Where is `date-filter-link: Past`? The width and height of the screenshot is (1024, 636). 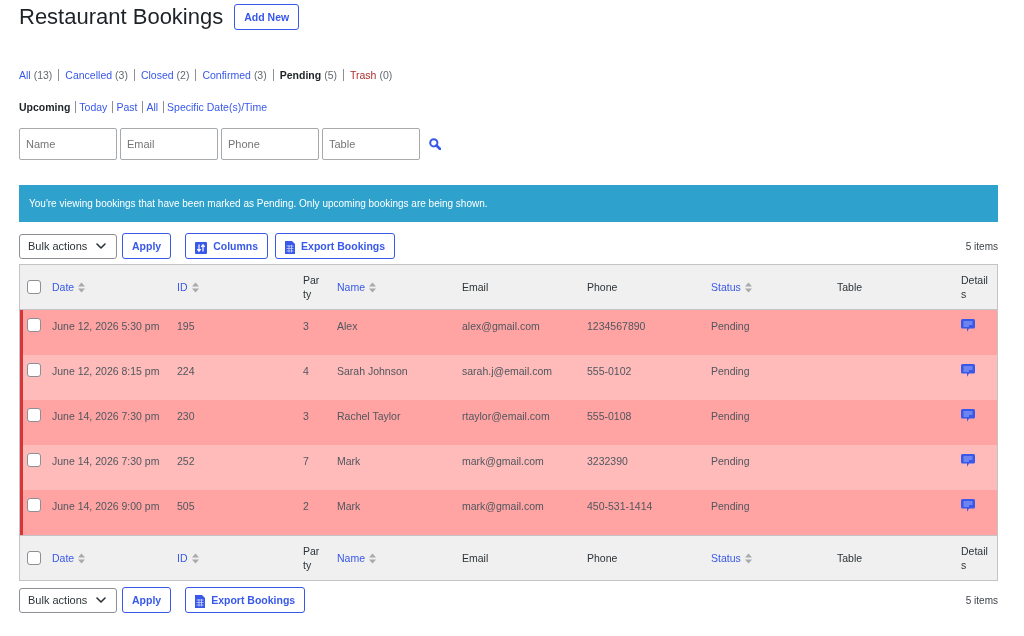 date-filter-link: Past is located at coordinates (127, 107).